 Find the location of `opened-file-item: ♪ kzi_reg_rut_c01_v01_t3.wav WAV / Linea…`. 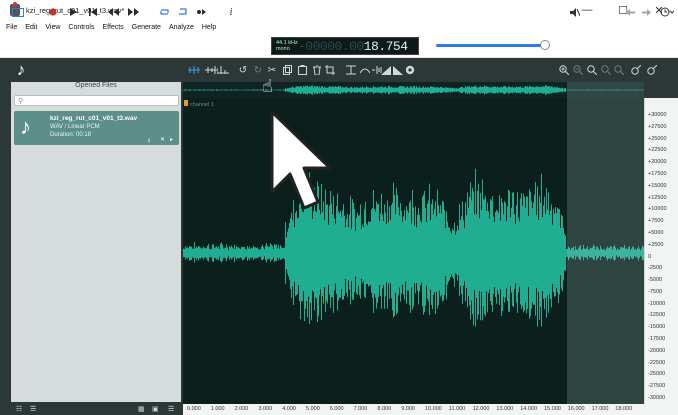

opened-file-item: ♪ kzi_reg_rut_c01_v01_t3.wav WAV / Linea… is located at coordinates (96, 128).